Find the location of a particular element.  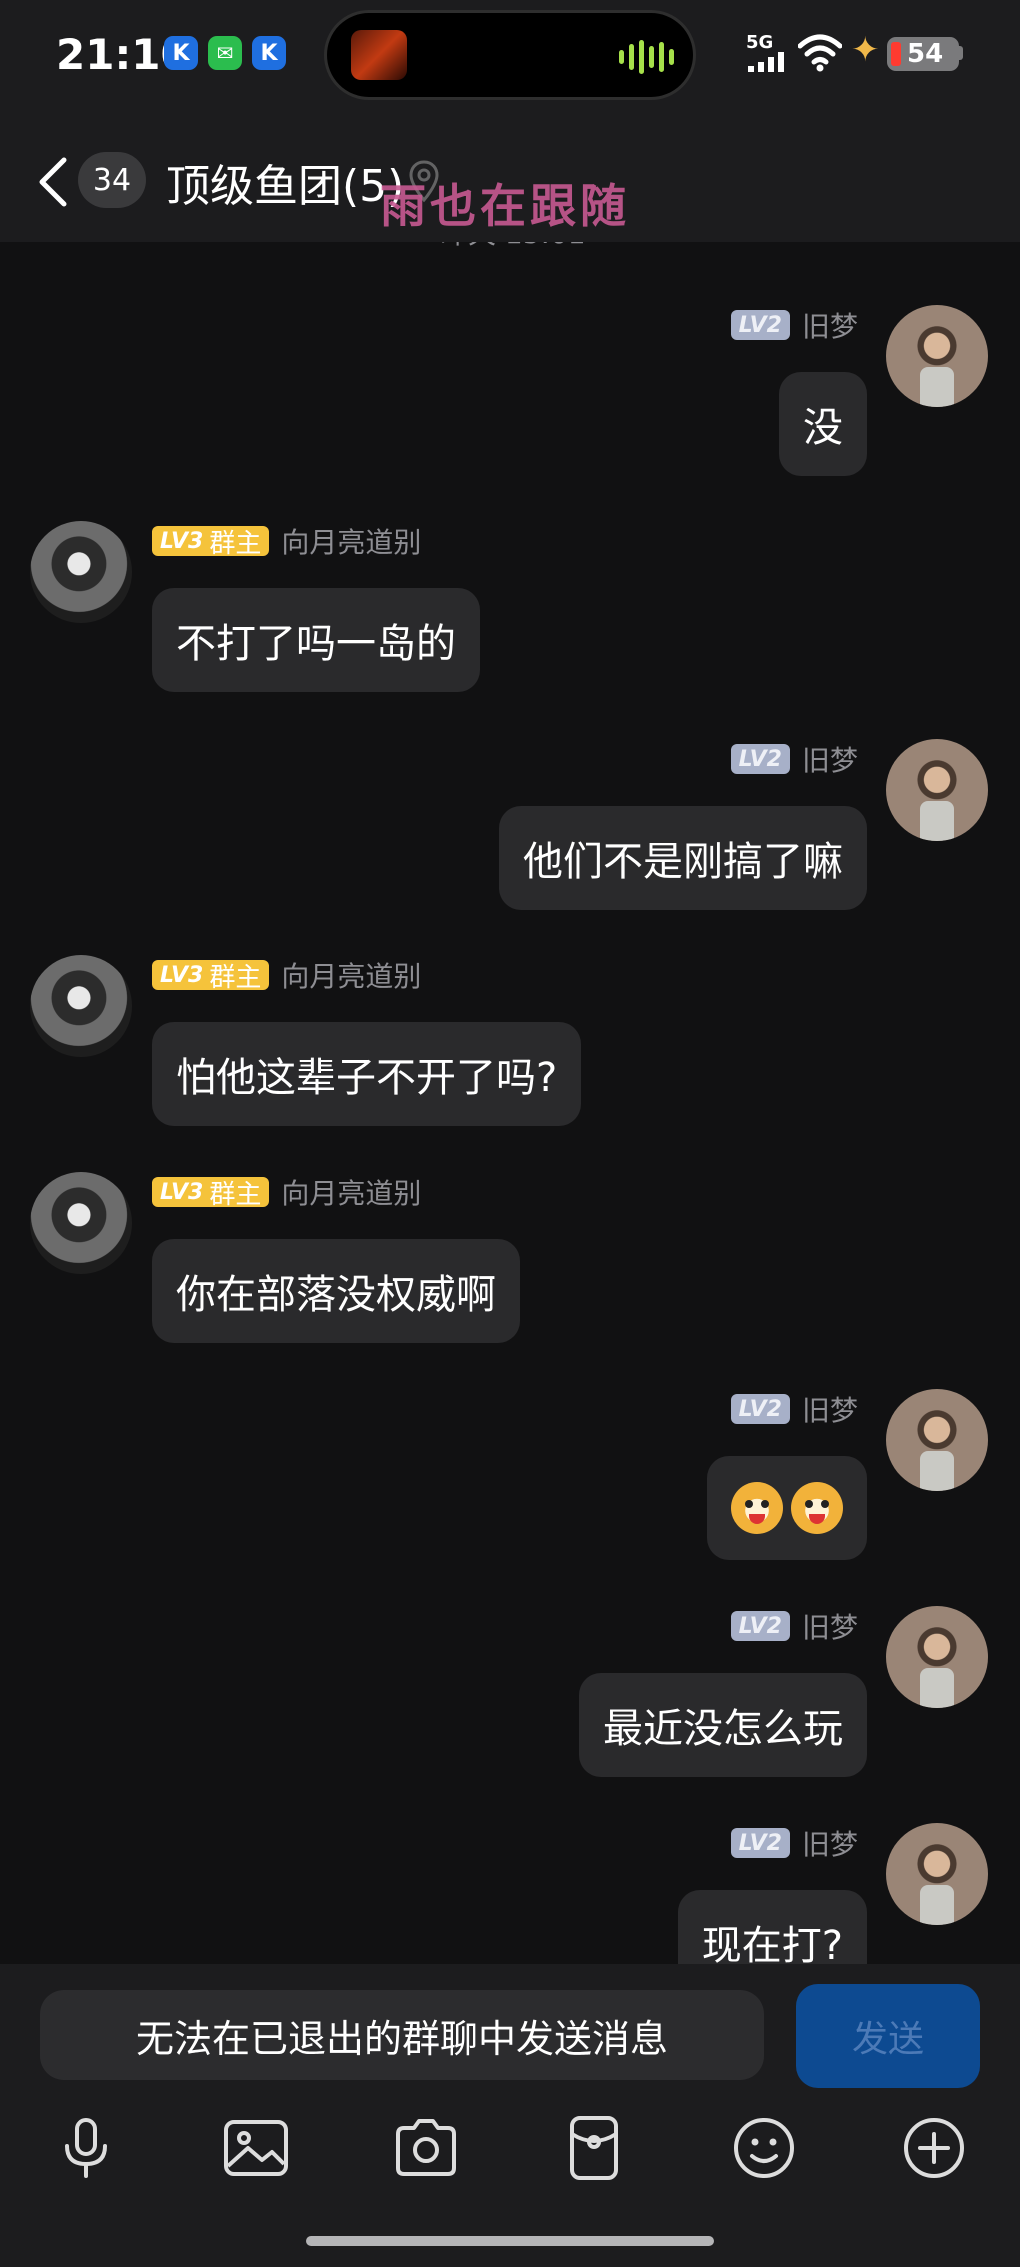

message-bubble: 最近没怎么玩 is located at coordinates (723, 1725).